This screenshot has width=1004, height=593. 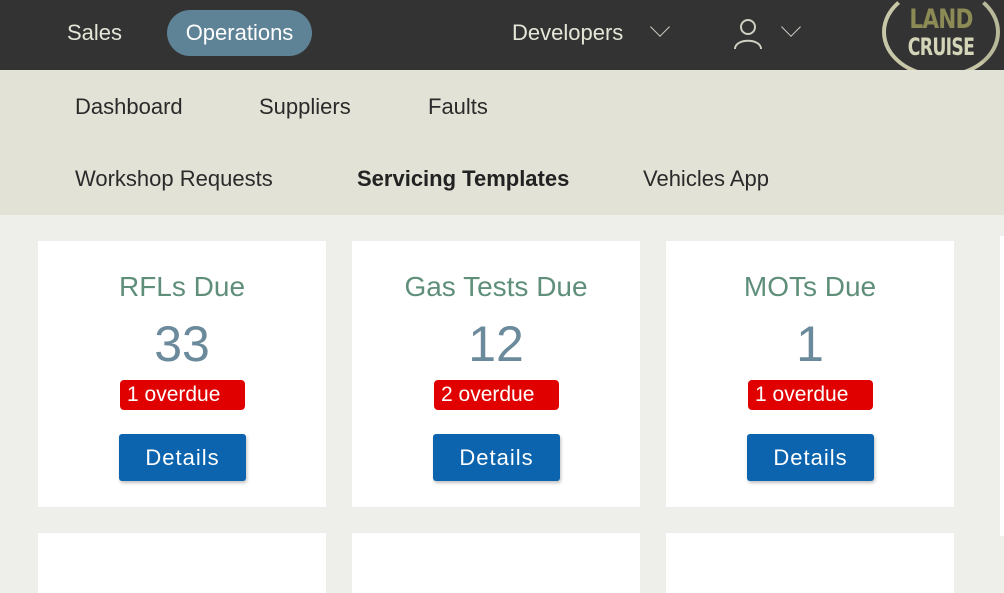 I want to click on subnav-suppliers: Suppliers, so click(x=305, y=107).